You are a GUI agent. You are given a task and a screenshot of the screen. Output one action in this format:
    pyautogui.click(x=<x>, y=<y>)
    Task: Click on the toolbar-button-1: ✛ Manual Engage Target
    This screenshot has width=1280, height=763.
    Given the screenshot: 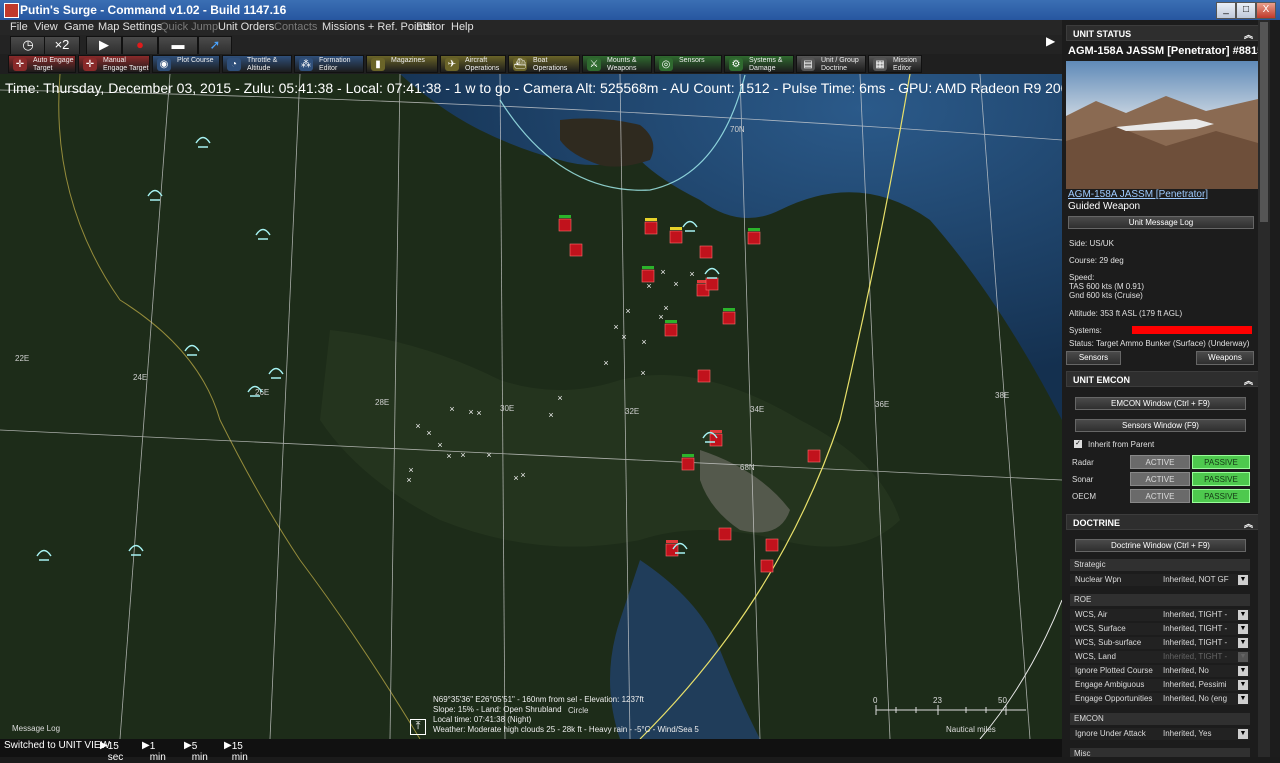 What is the action you would take?
    pyautogui.click(x=114, y=64)
    